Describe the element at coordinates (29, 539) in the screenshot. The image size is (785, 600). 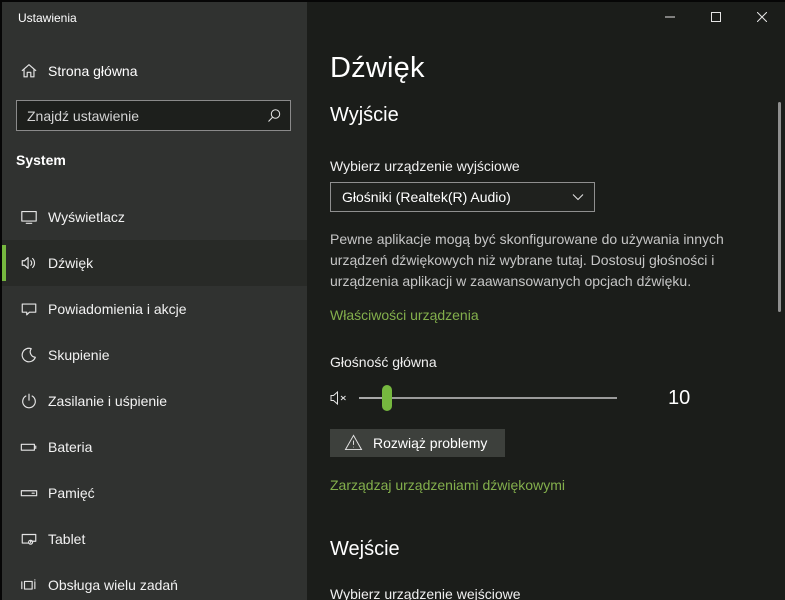
I see `tablet-icon` at that location.